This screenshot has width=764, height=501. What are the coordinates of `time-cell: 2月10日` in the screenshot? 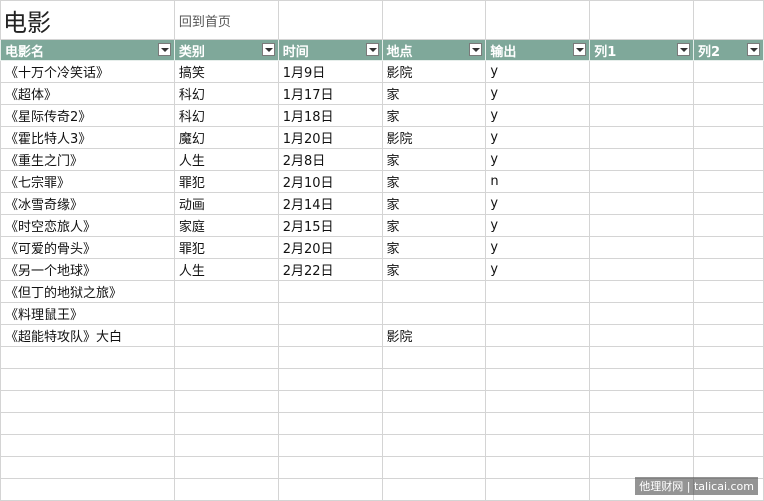 It's located at (330, 181).